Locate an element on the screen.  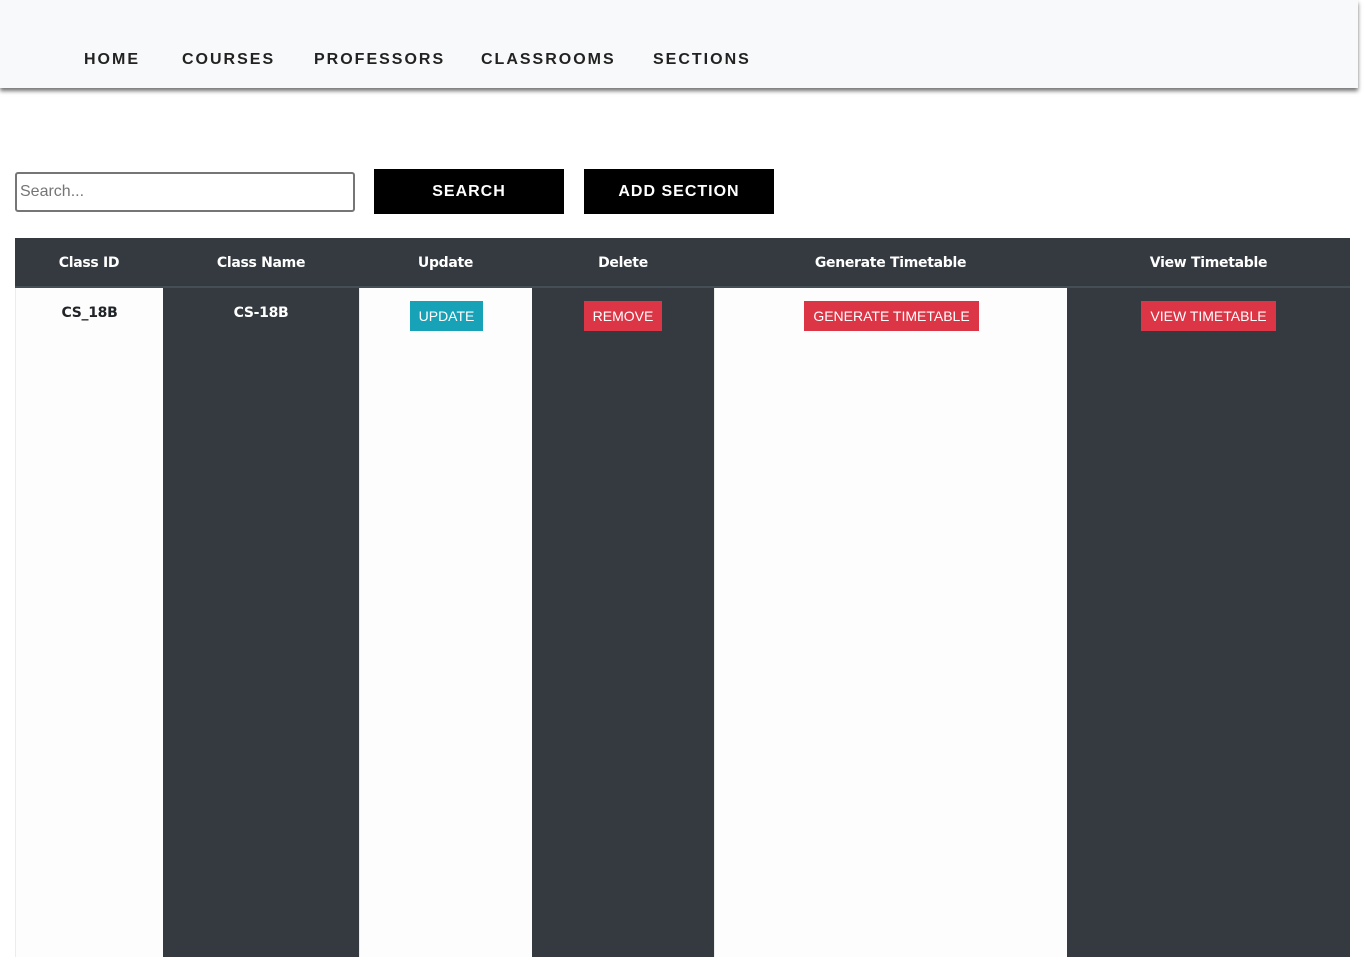
nav-home: HOME is located at coordinates (112, 60).